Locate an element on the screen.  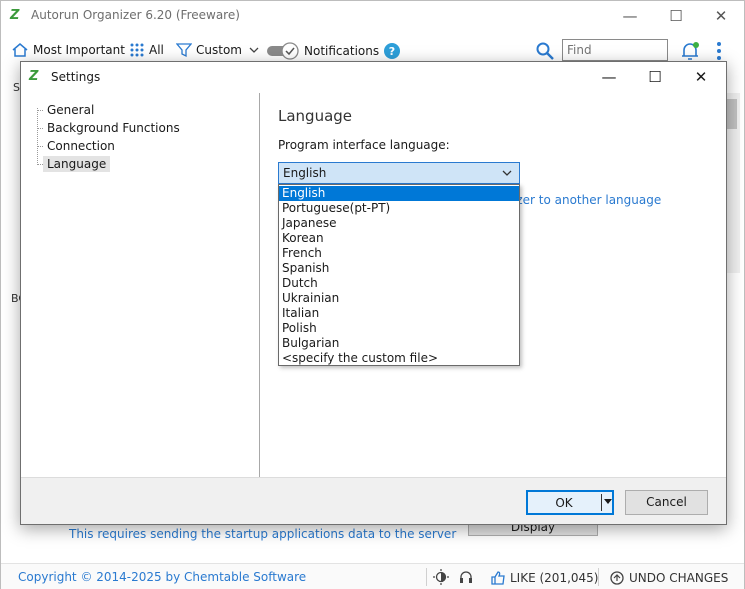
dialog-footer: OK Cancel is located at coordinates (373, 500).